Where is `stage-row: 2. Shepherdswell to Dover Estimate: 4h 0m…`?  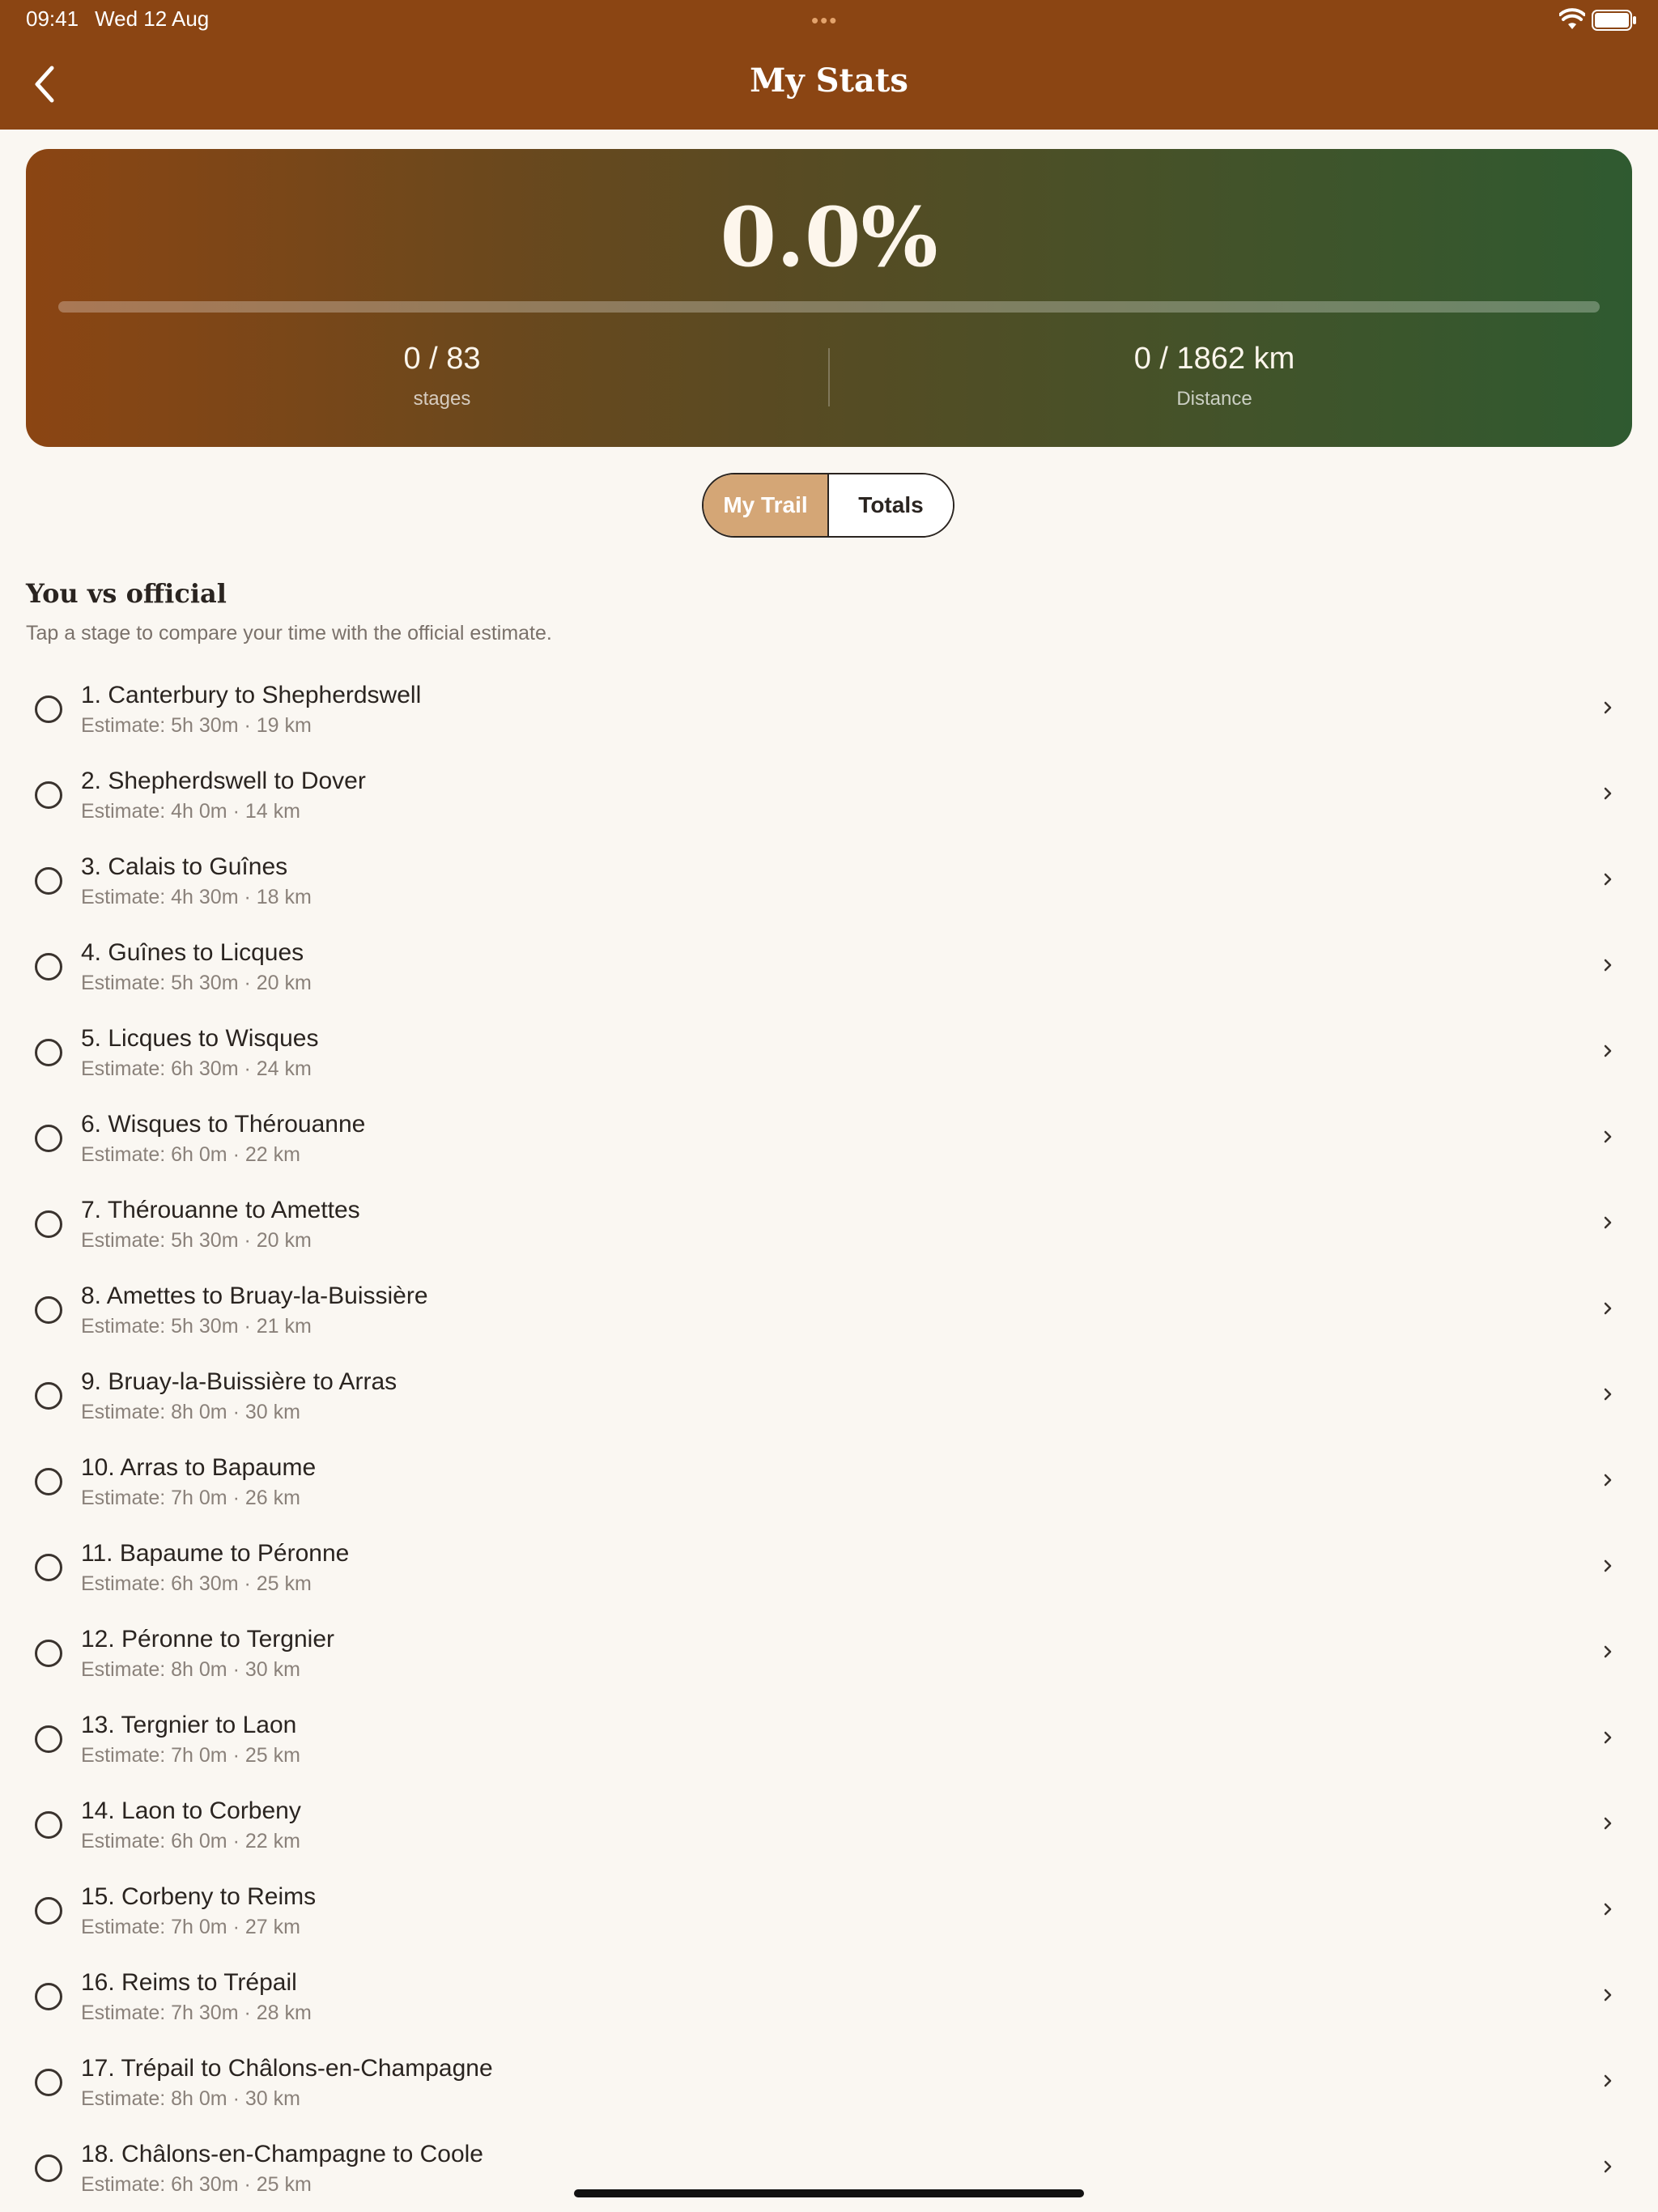 stage-row: 2. Shepherdswell to Dover Estimate: 4h 0m… is located at coordinates (829, 793).